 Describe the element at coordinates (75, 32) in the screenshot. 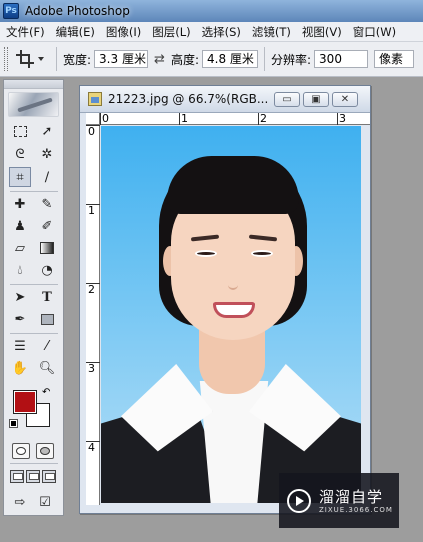

I see `menu-edit: 编辑(E)` at that location.